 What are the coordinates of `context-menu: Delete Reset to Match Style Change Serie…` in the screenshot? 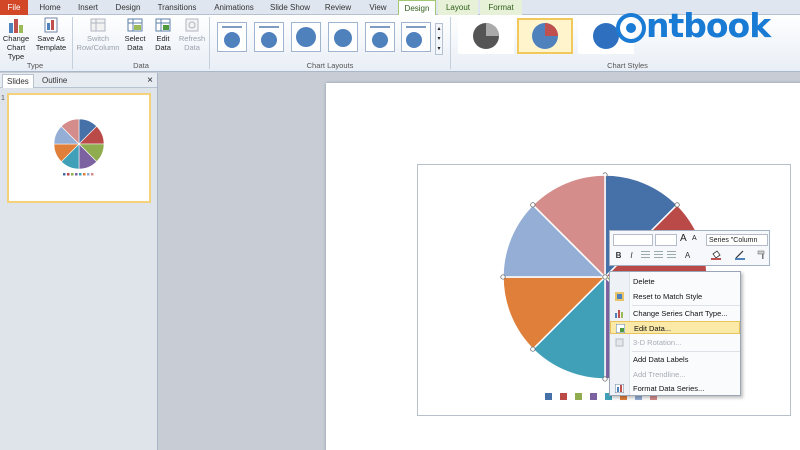 It's located at (675, 333).